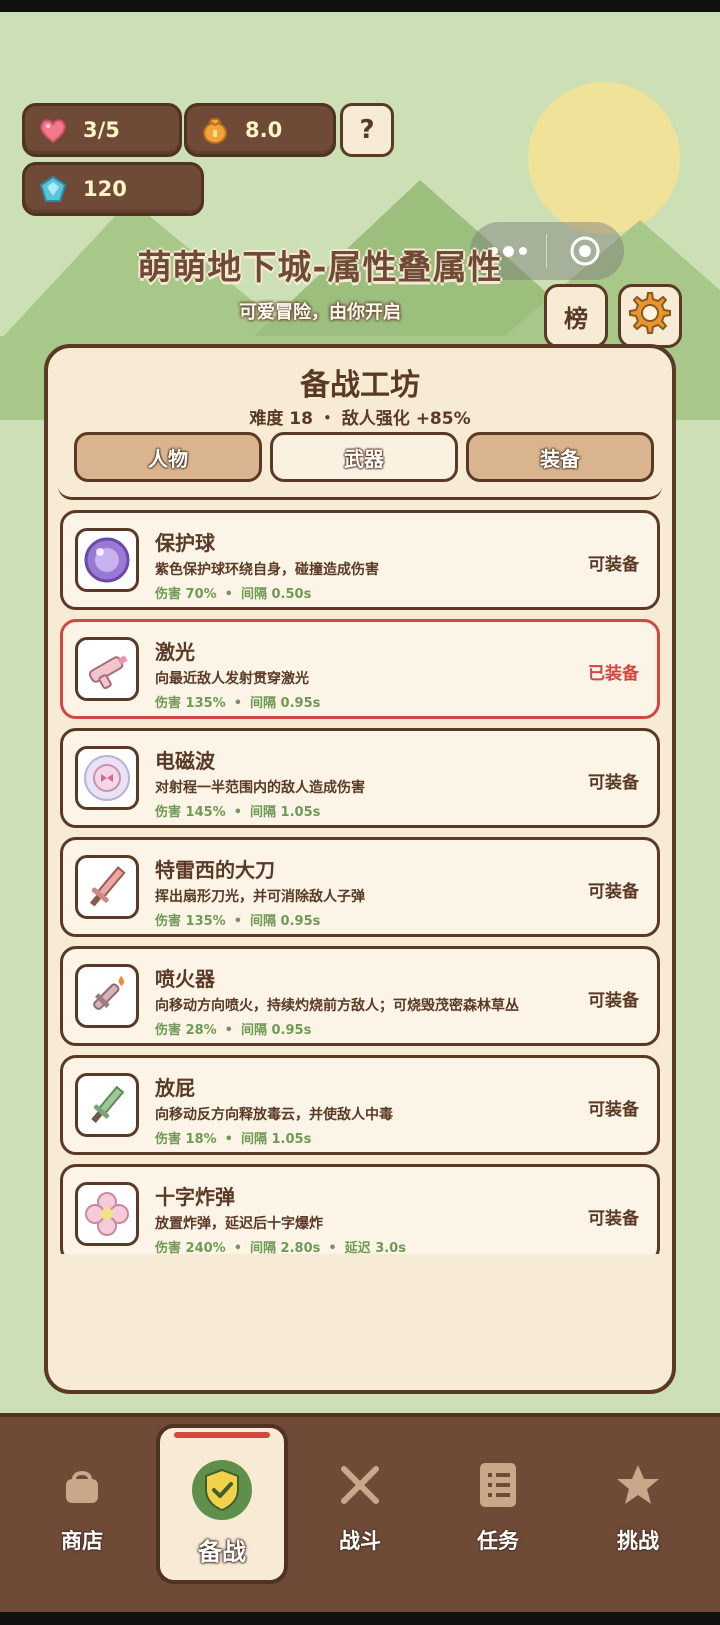 This screenshot has width=720, height=1625. What do you see at coordinates (233, 594) in the screenshot?
I see `weapon-stats: 伤害 70% • 间隔 0.50s` at bounding box center [233, 594].